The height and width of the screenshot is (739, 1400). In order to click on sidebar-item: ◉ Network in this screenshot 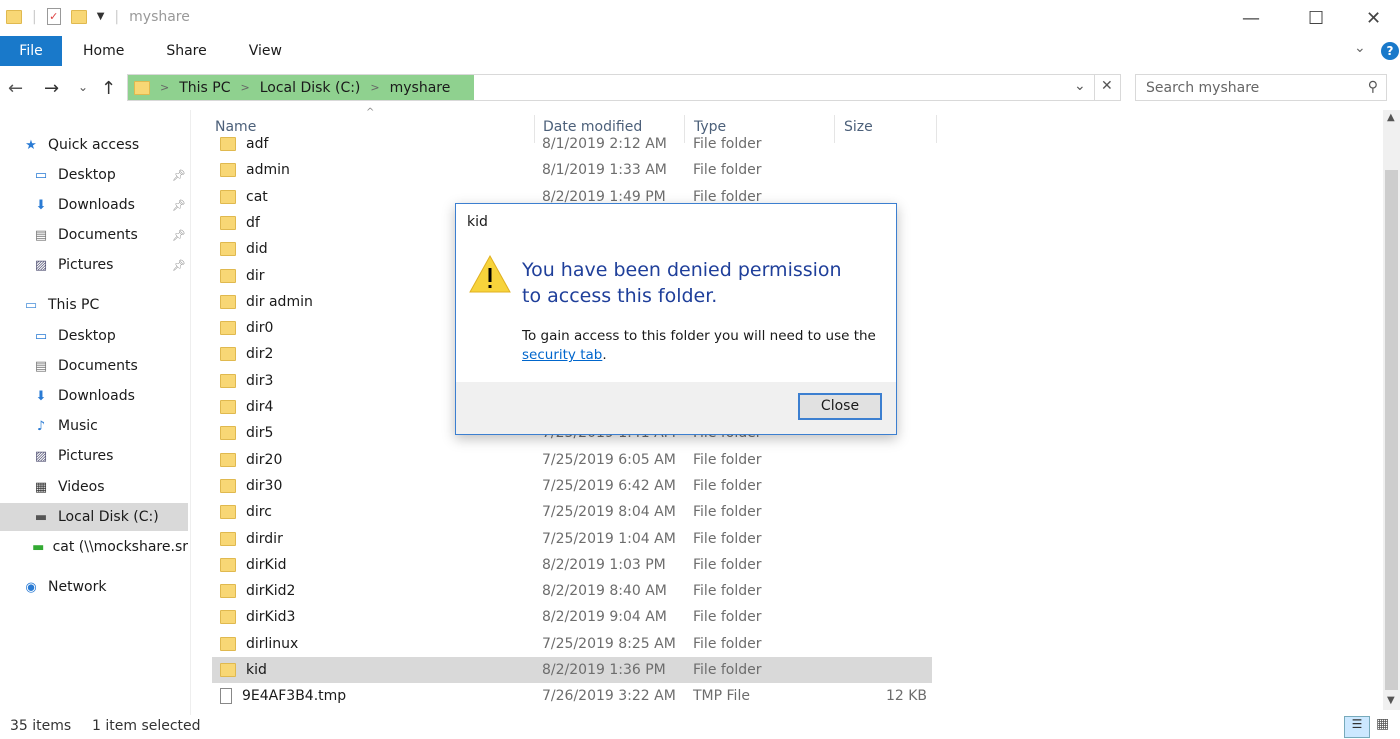, I will do `click(94, 587)`.